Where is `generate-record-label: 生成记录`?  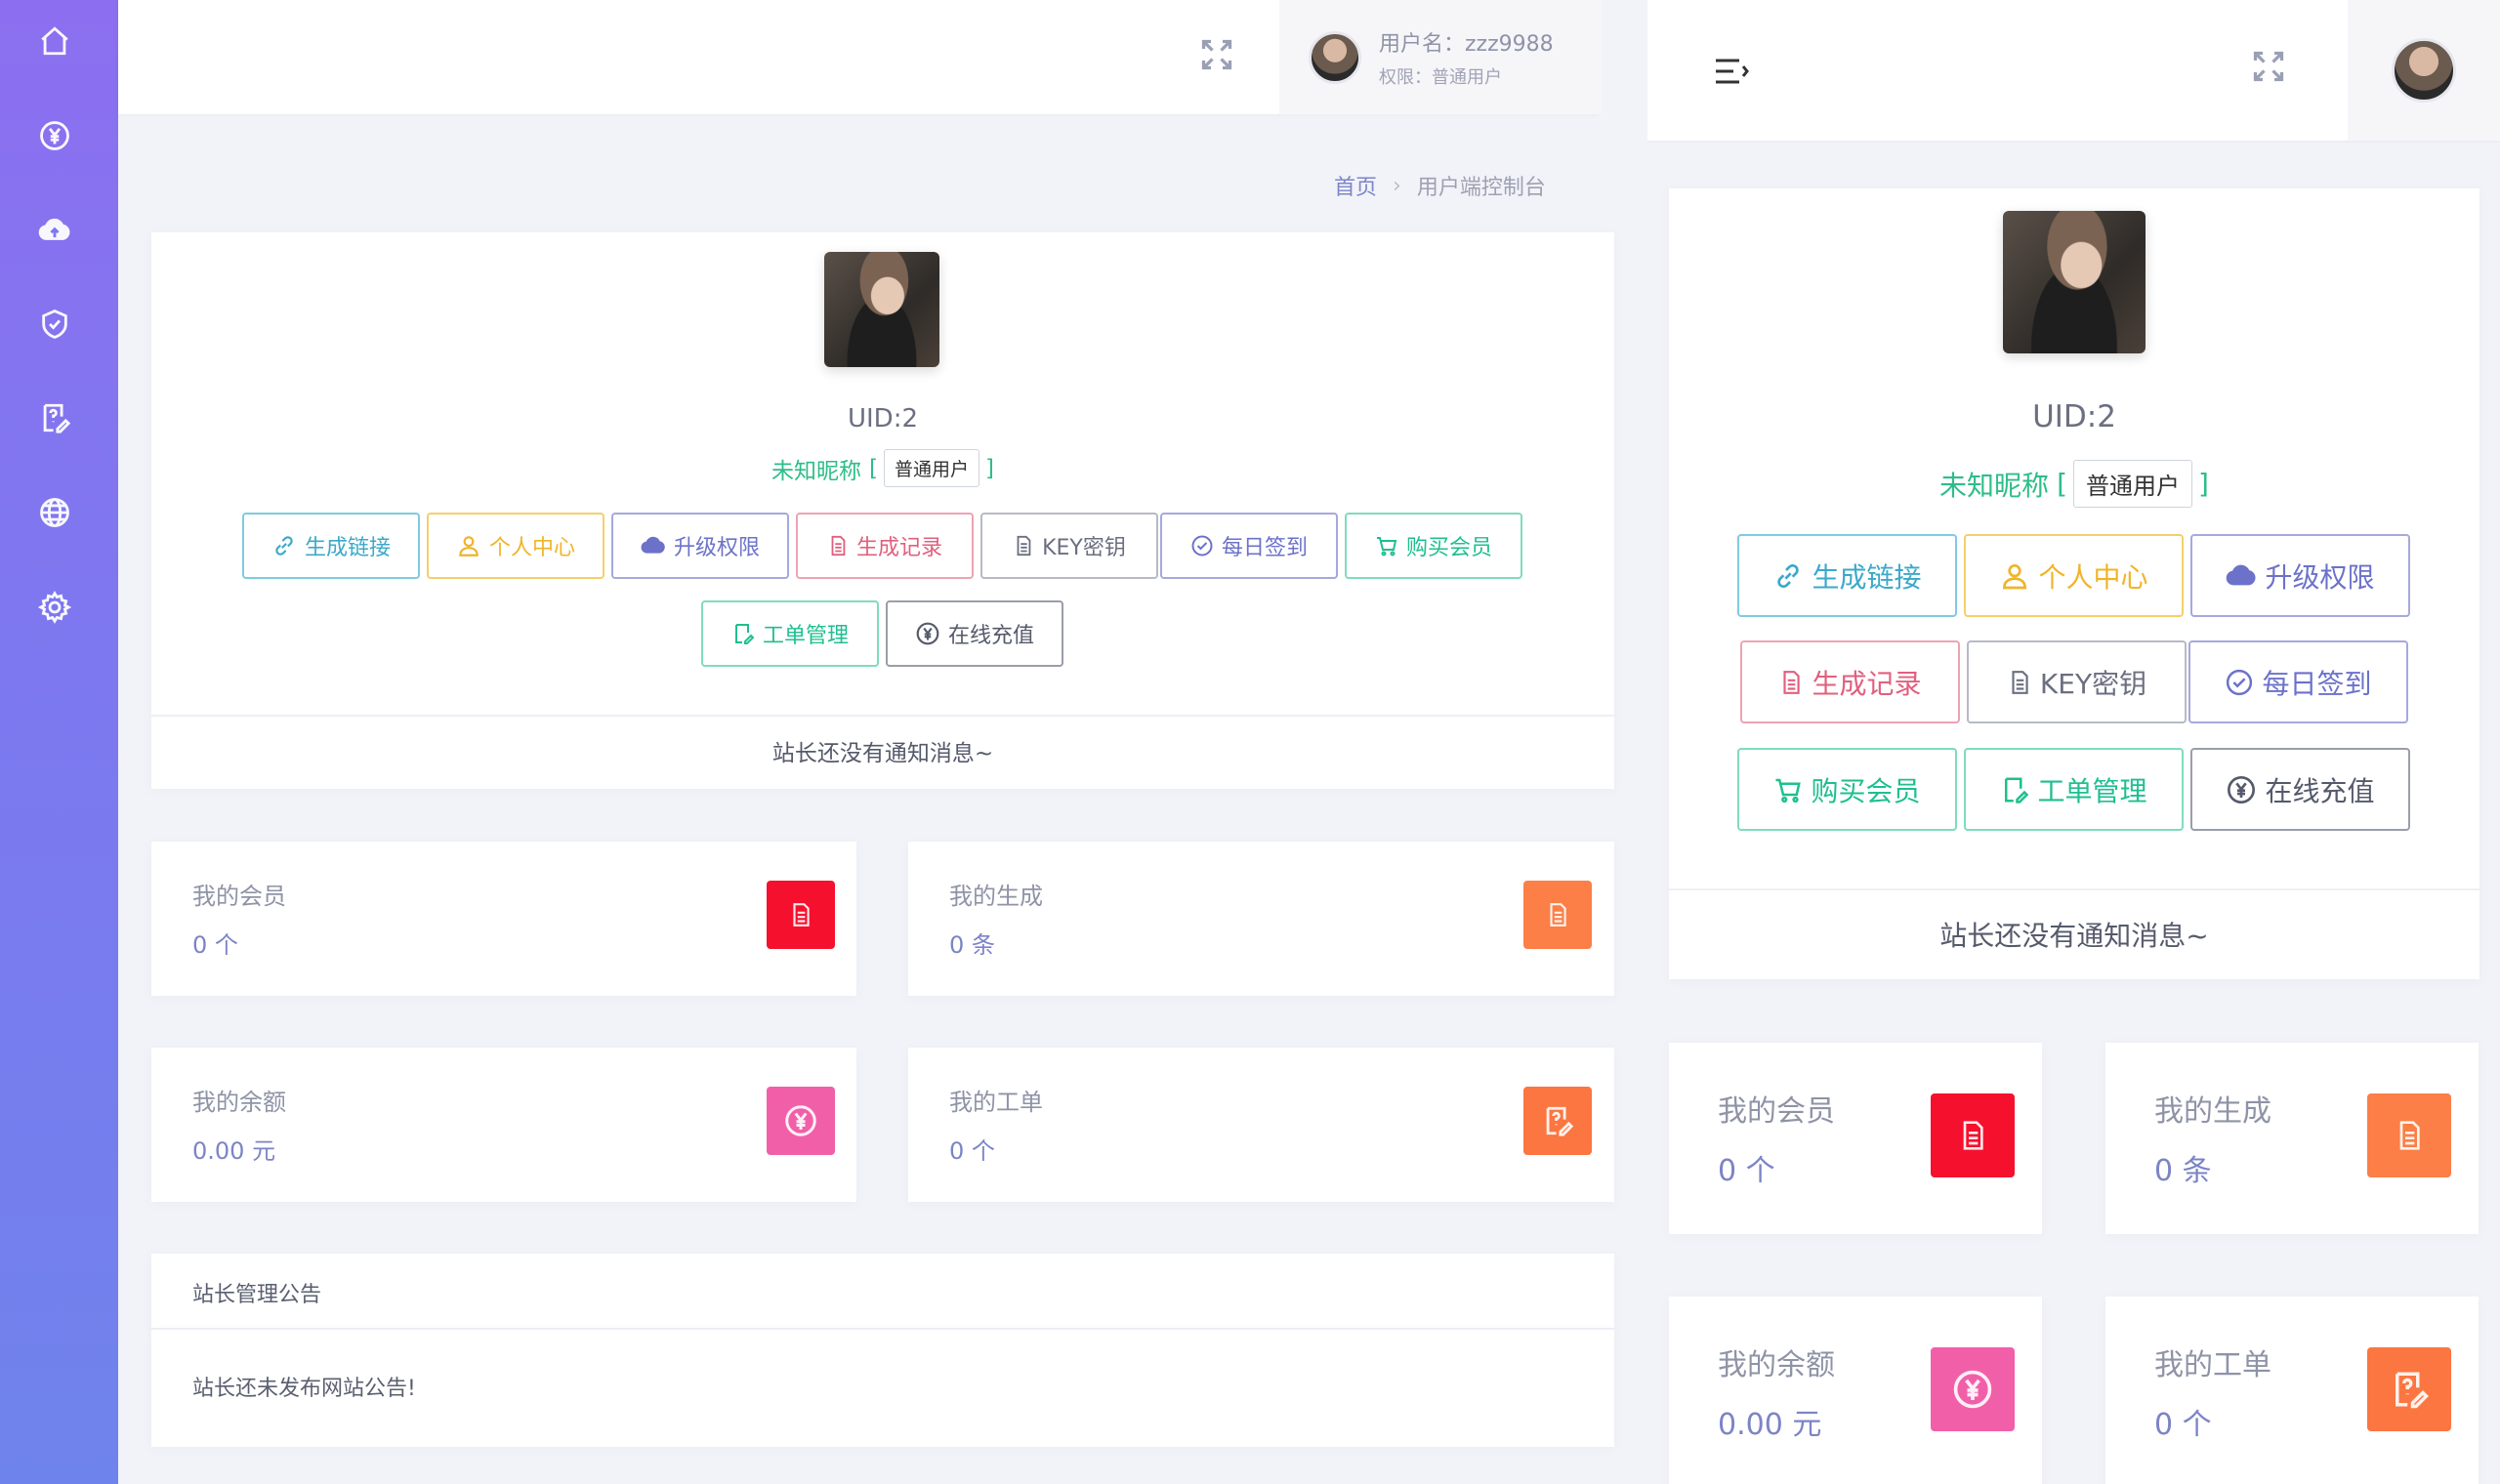 generate-record-label: 生成记录 is located at coordinates (1867, 684).